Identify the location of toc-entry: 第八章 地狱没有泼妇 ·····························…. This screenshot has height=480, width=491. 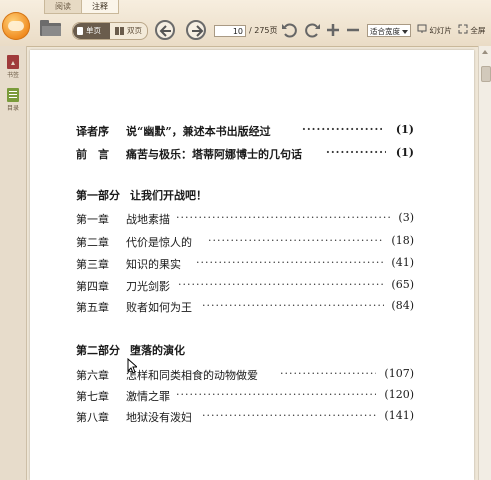
(245, 418).